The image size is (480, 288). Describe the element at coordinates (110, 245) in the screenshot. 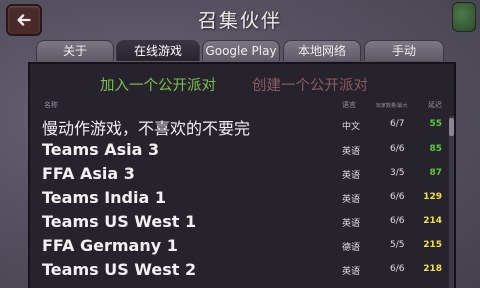

I see `server-name: FFA Germany 1` at that location.